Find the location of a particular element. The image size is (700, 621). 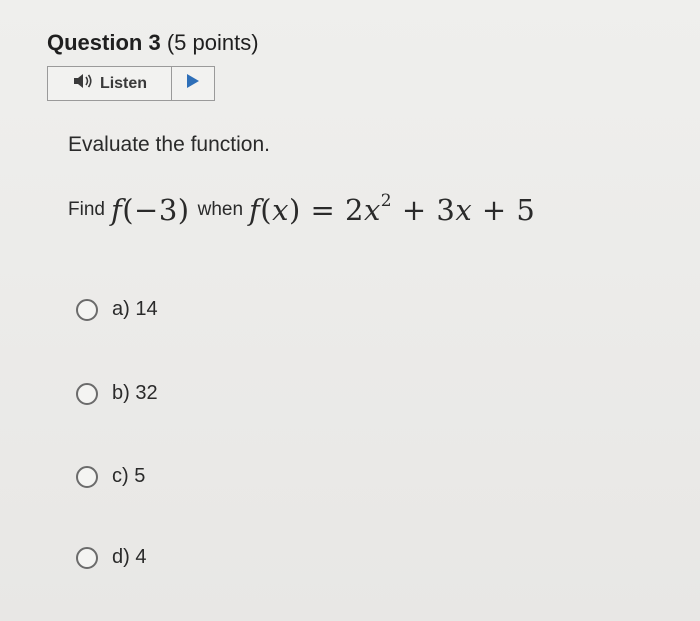

listen-widget: Listen is located at coordinates (131, 83).